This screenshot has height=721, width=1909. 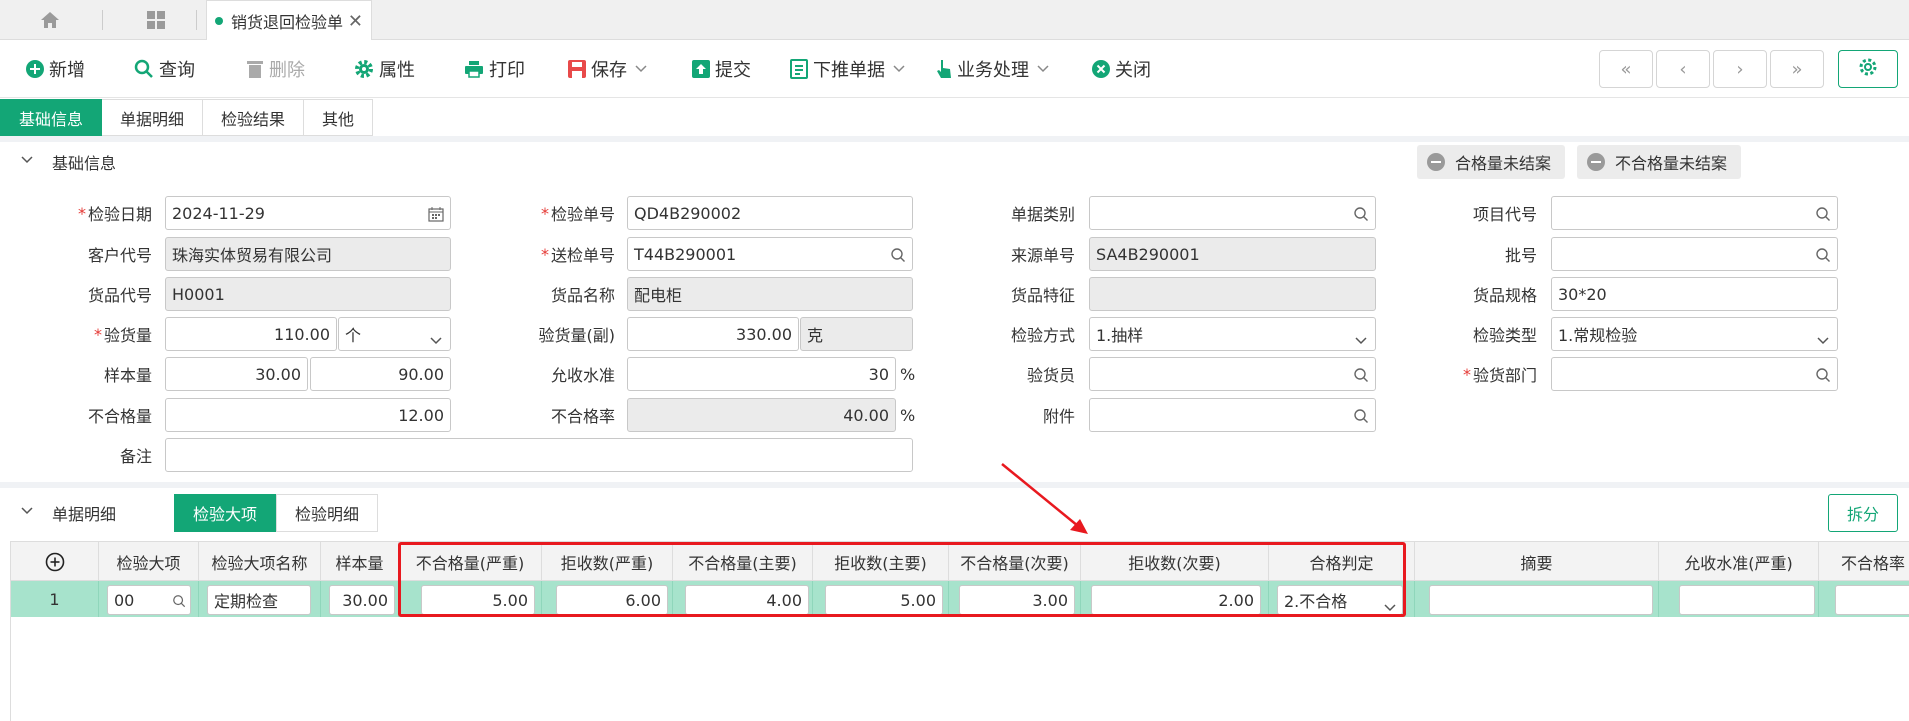 What do you see at coordinates (1694, 334) in the screenshot?
I see `inspect-type-select: 1.常规检验` at bounding box center [1694, 334].